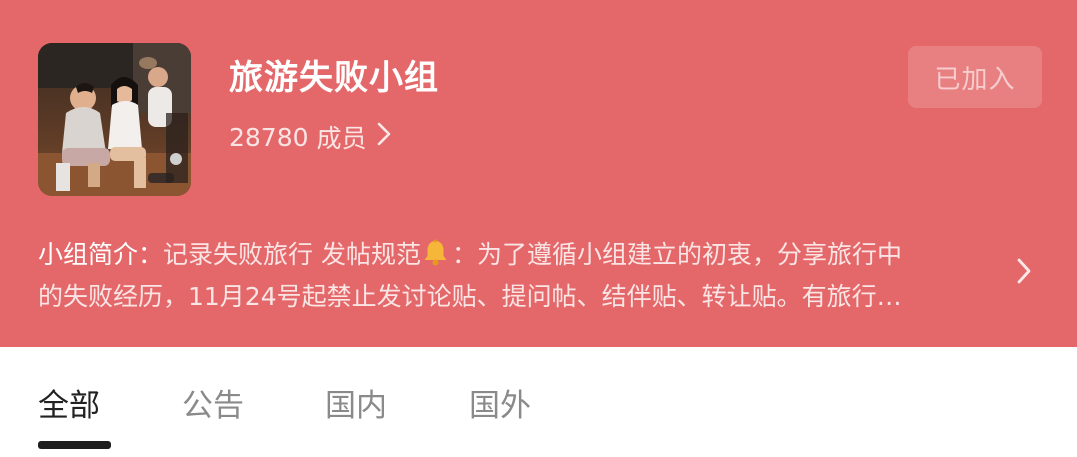  What do you see at coordinates (1024, 273) in the screenshot?
I see `intro-chevron-right-icon` at bounding box center [1024, 273].